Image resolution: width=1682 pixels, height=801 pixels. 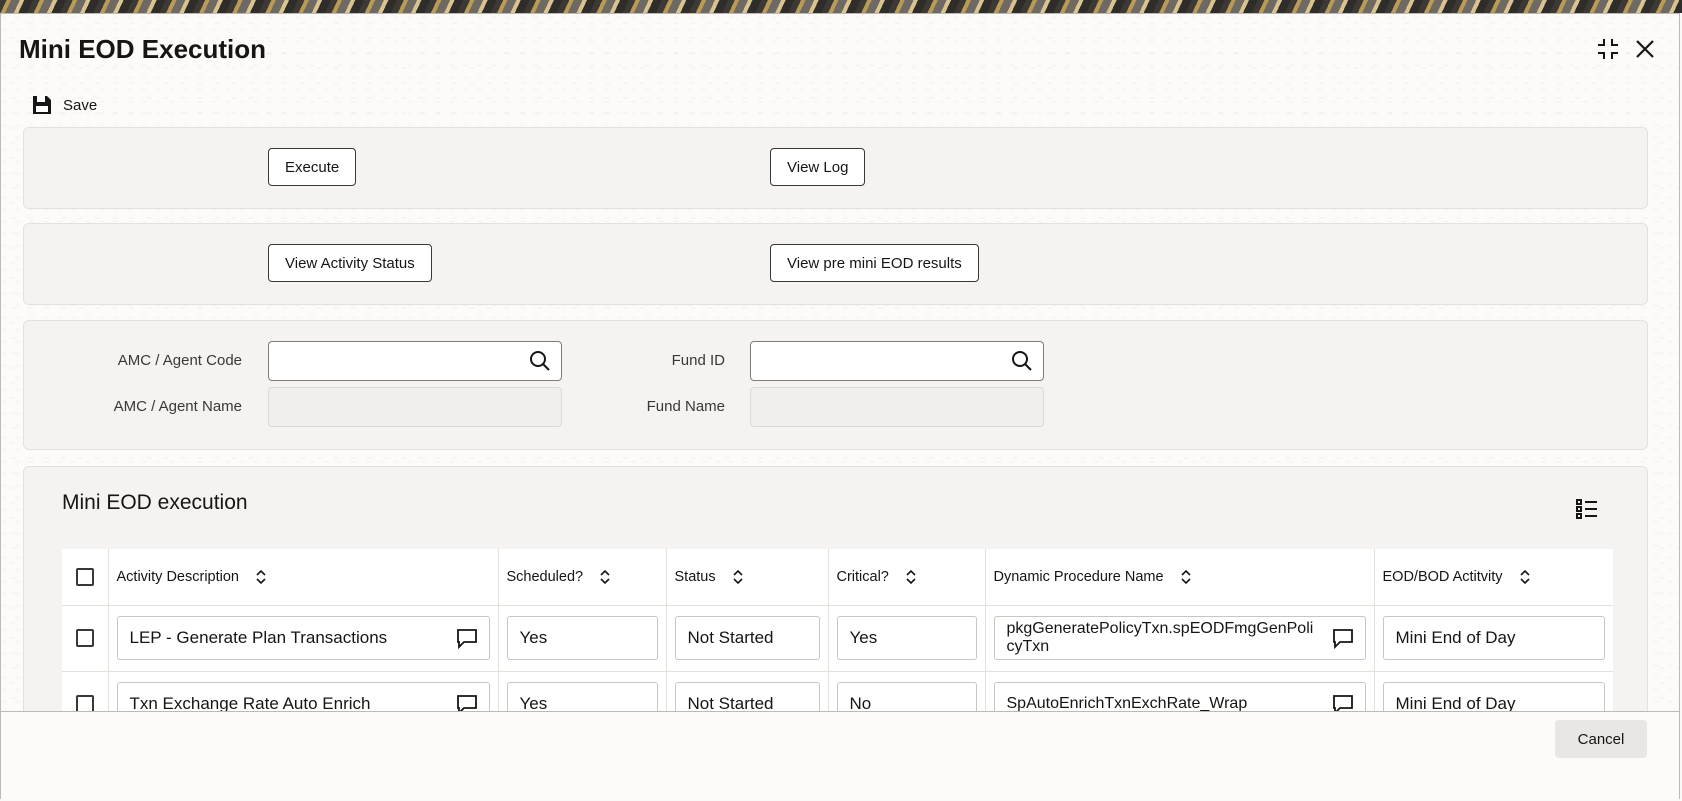 I want to click on column-header-label: Critical?, so click(x=862, y=576).